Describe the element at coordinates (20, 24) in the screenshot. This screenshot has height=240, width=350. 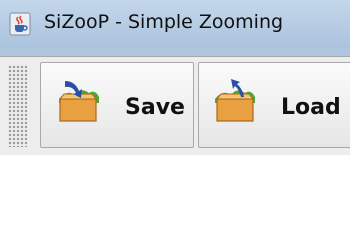
I see `java-cup-icon` at that location.